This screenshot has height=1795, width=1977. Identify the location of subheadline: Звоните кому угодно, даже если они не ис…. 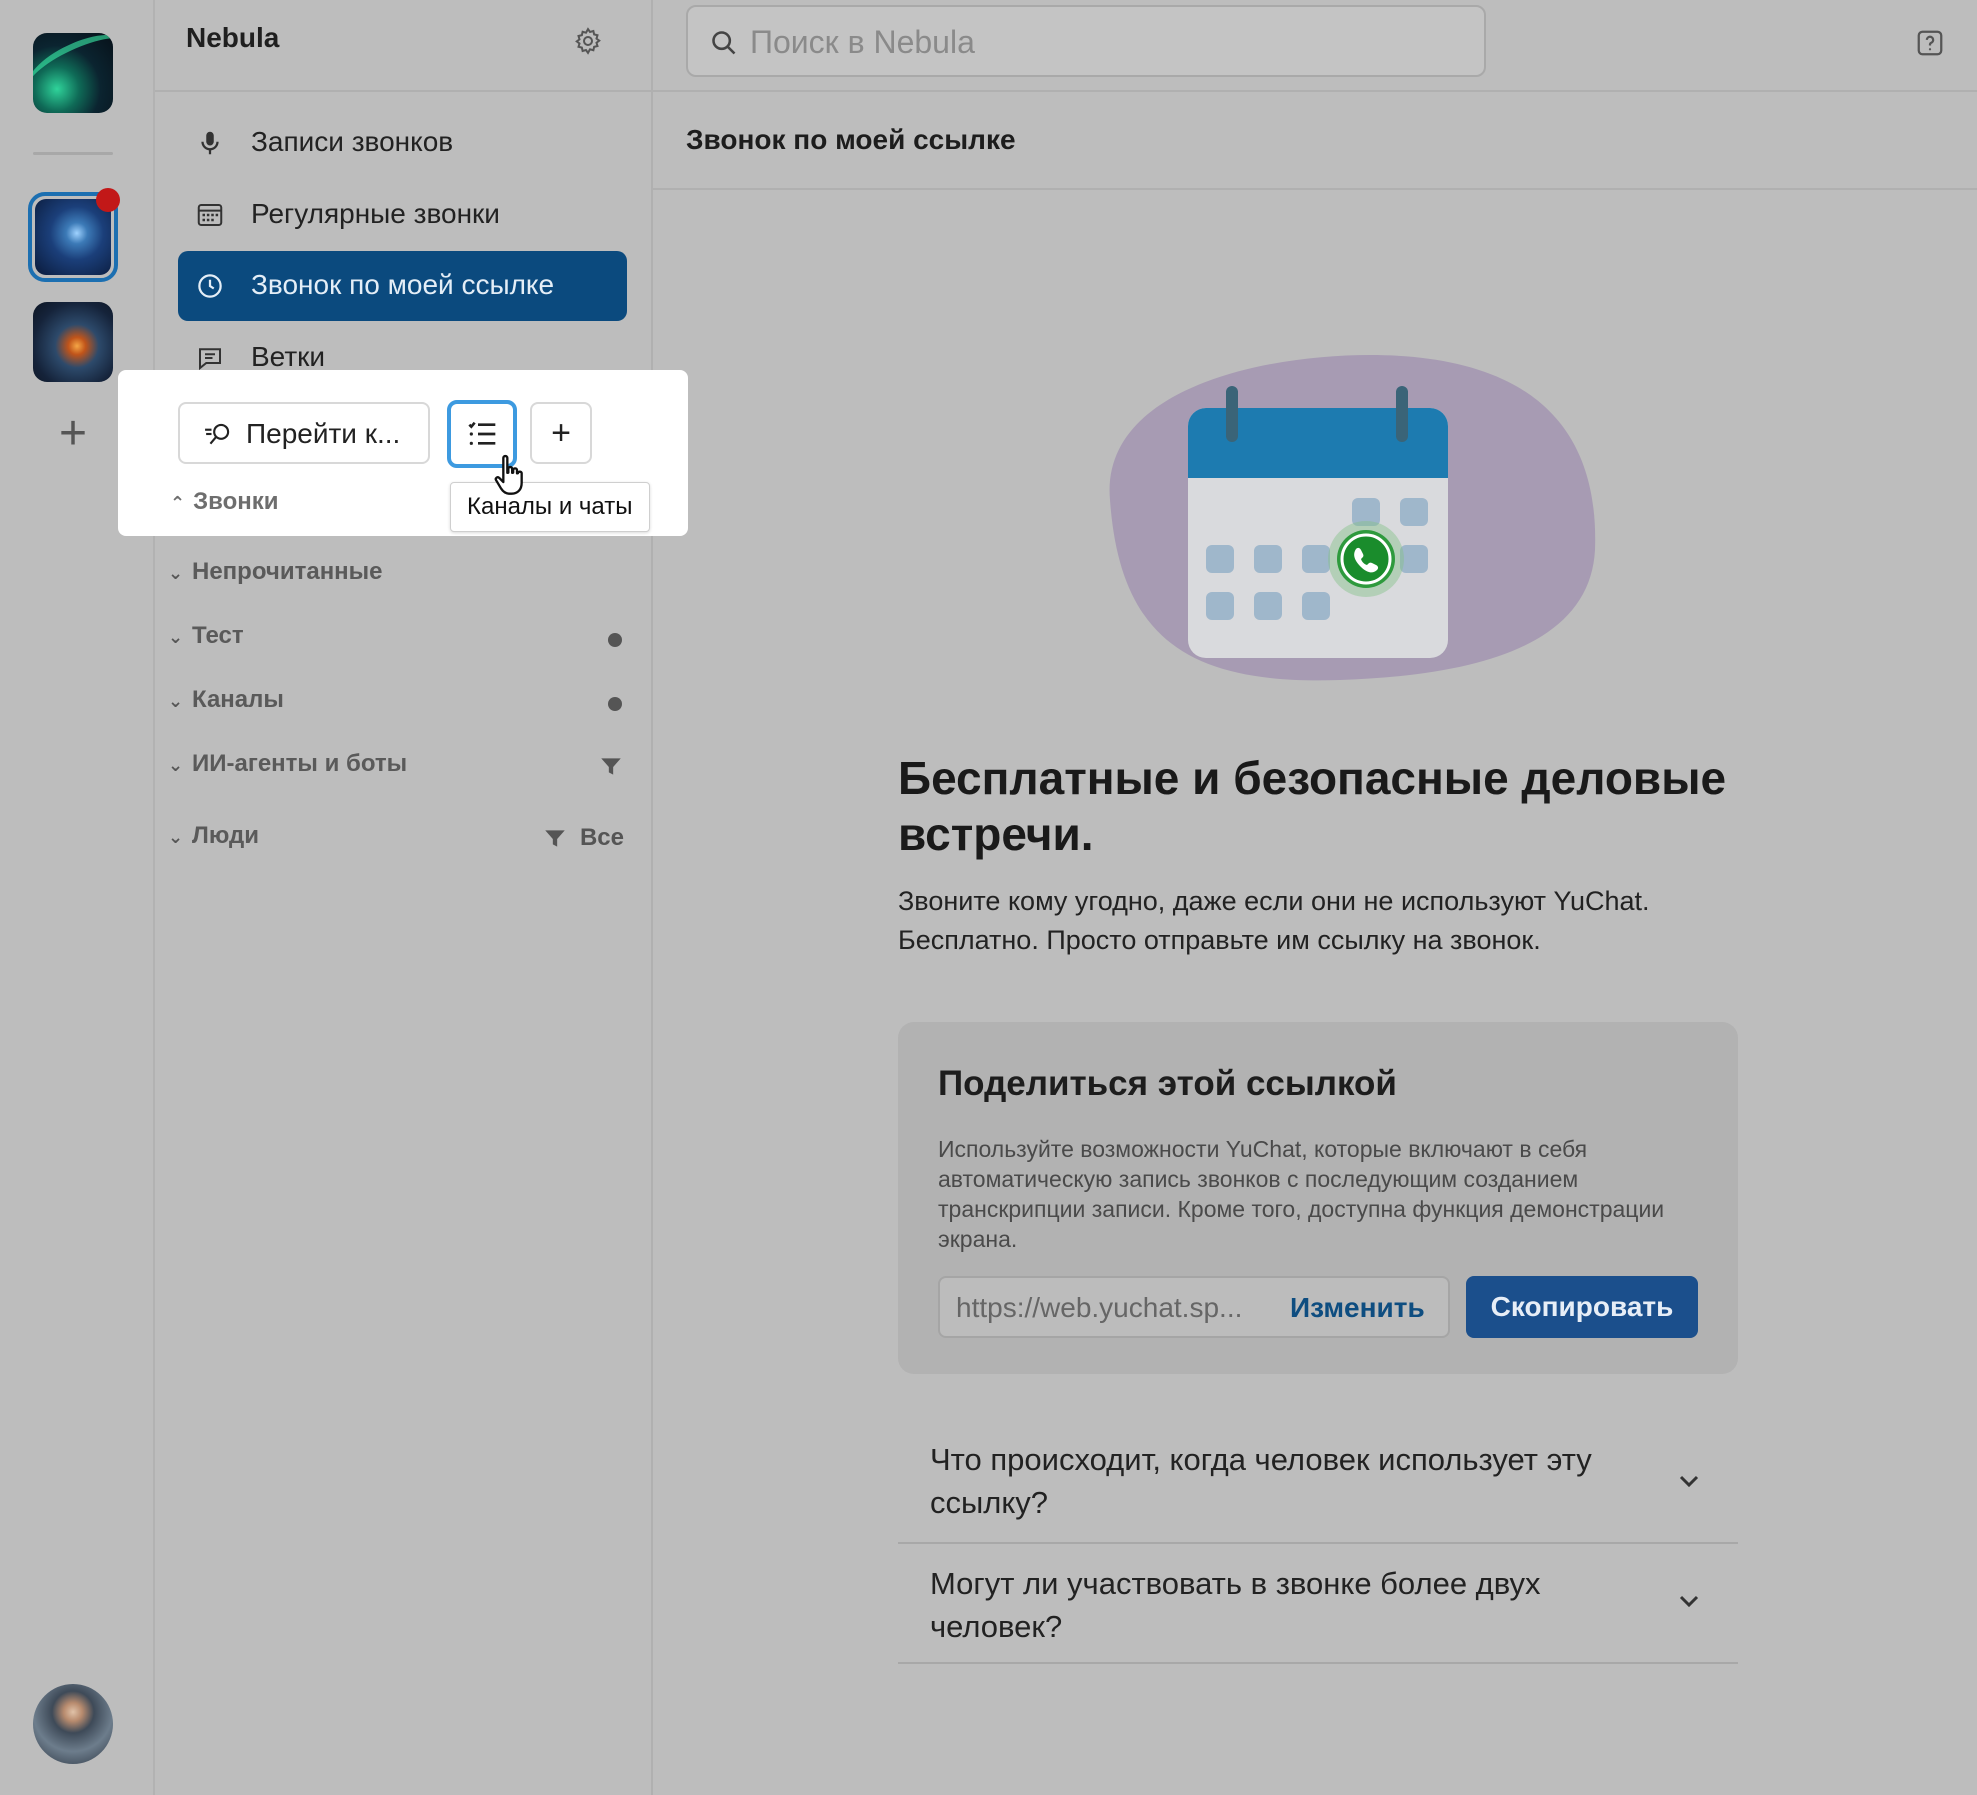
(1274, 920).